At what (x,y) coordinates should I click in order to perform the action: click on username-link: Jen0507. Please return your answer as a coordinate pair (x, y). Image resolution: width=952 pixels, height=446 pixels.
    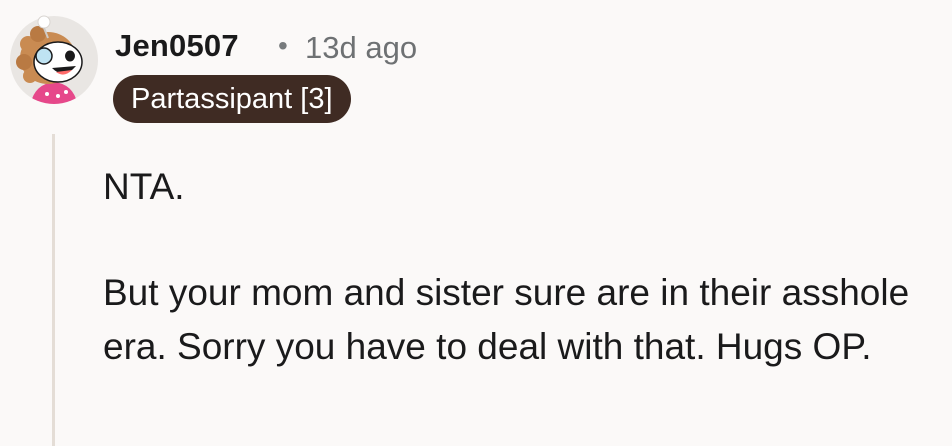
    Looking at the image, I should click on (177, 46).